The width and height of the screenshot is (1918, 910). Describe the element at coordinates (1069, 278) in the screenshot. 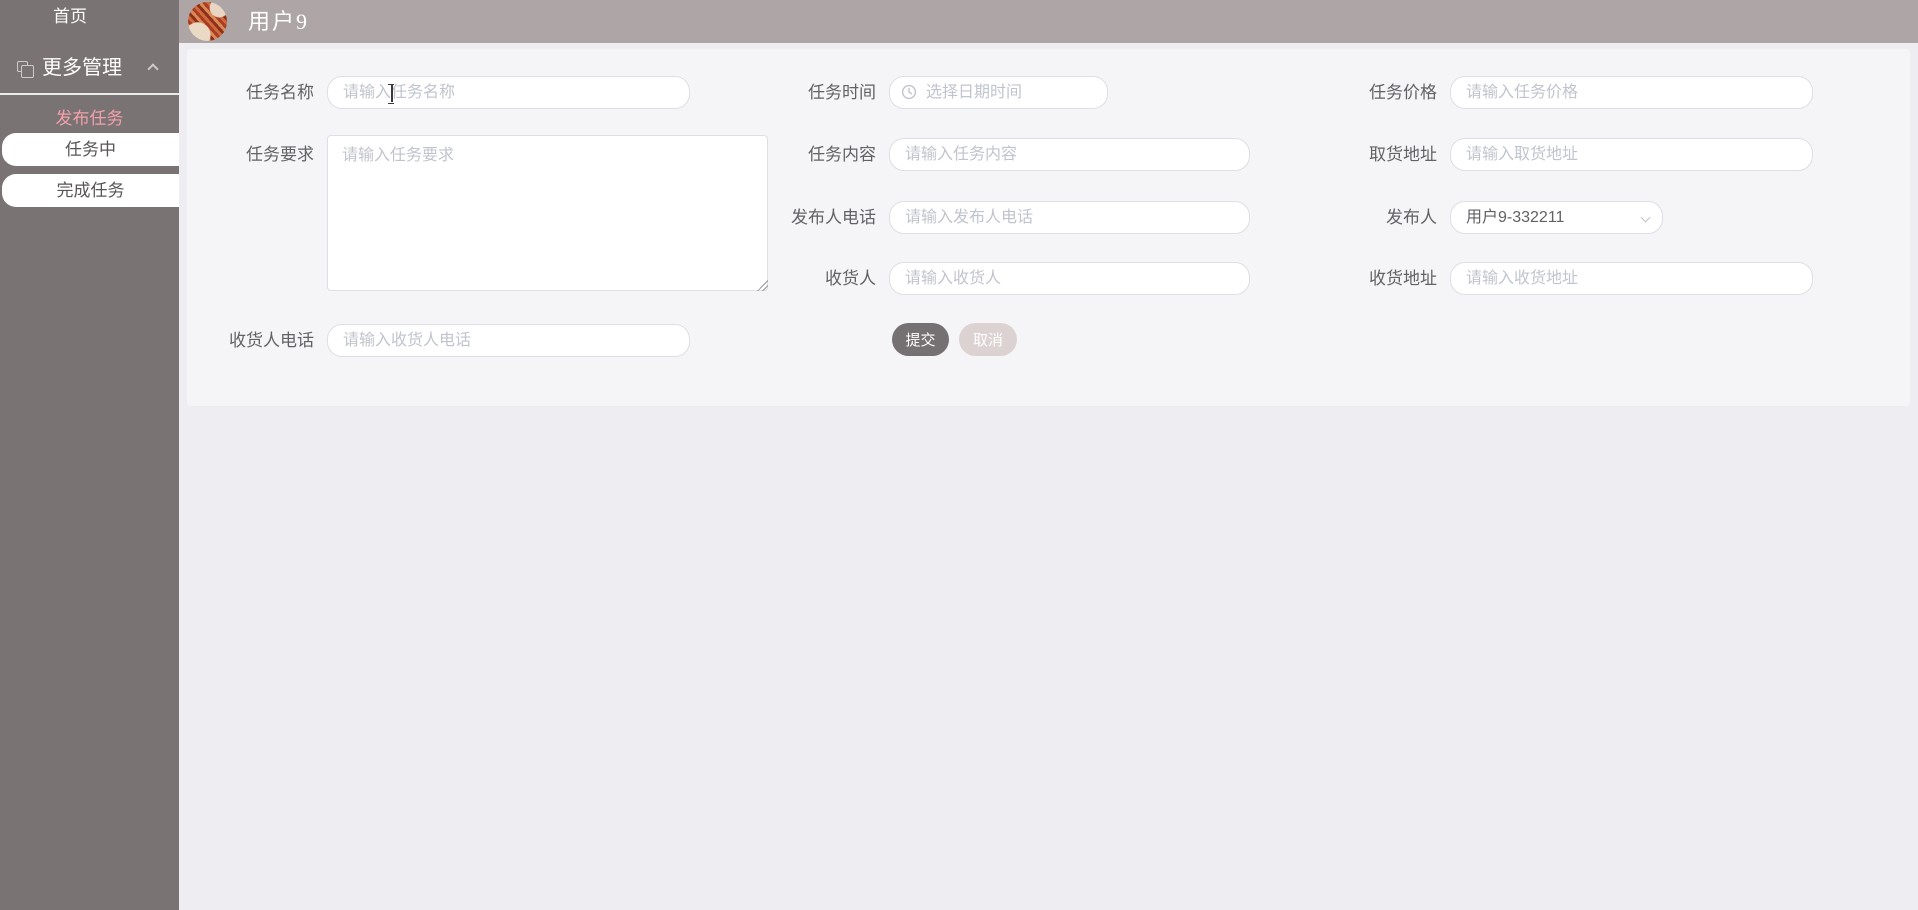

I see `consignee-input` at that location.